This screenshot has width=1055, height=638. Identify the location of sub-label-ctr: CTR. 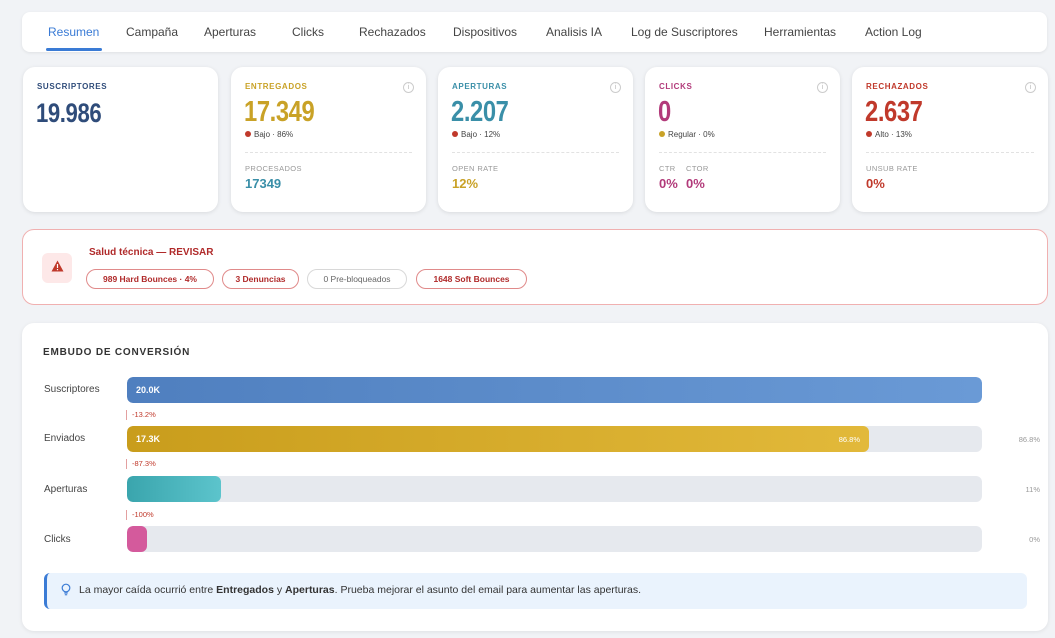
(667, 168).